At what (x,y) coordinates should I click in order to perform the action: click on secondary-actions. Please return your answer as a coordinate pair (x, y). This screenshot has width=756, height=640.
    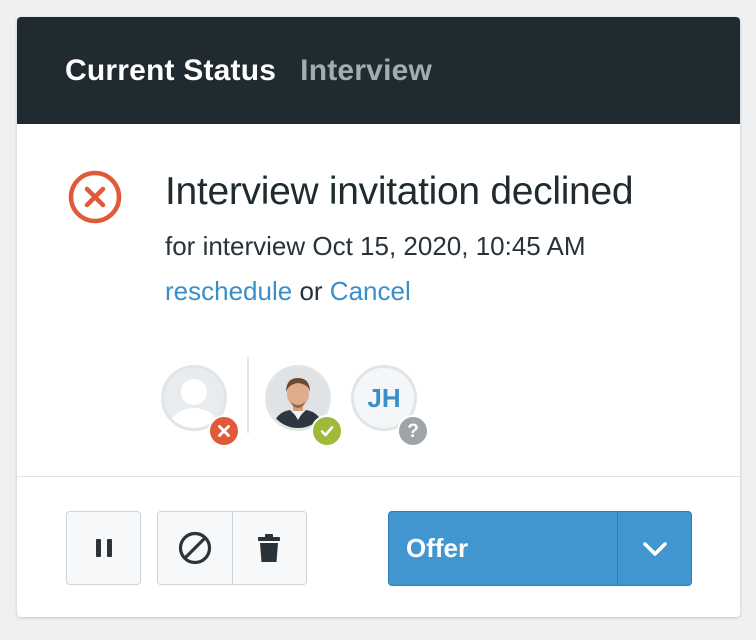
    Looking at the image, I should click on (232, 548).